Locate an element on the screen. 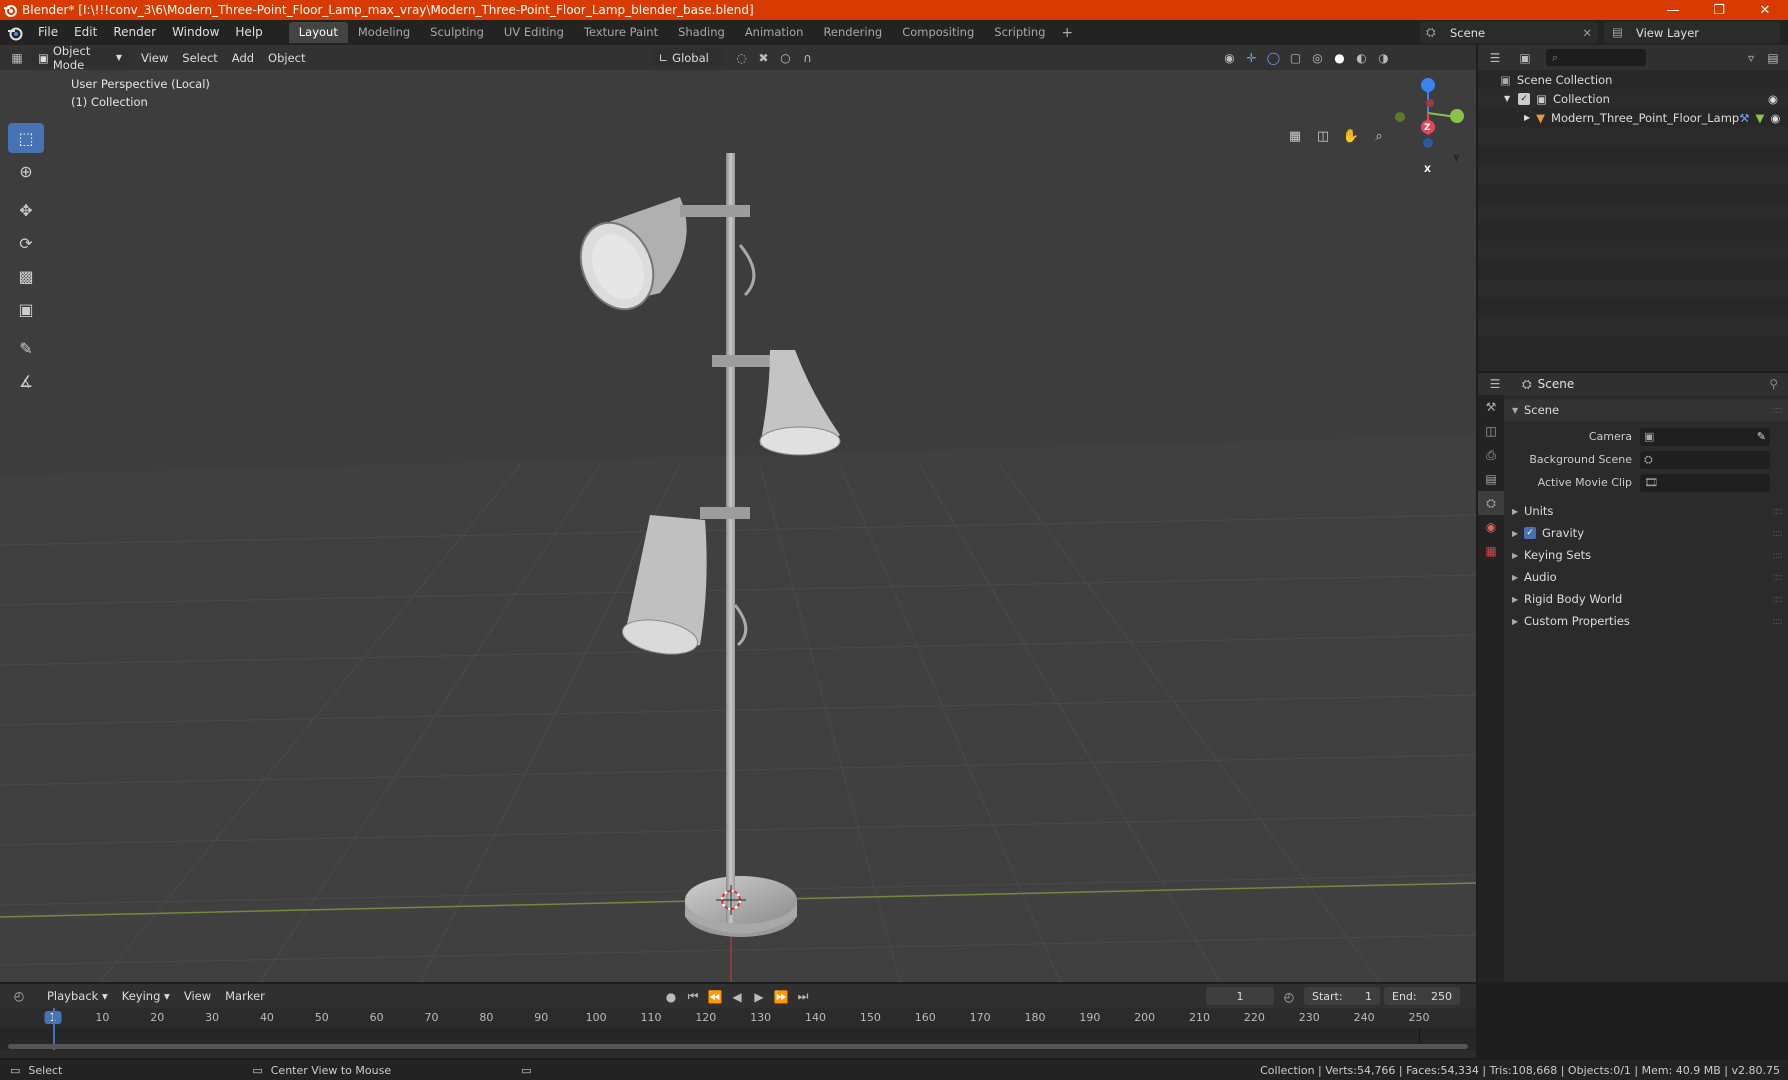 The width and height of the screenshot is (1788, 1080). annotate-tool-icon: ✎ is located at coordinates (26, 348).